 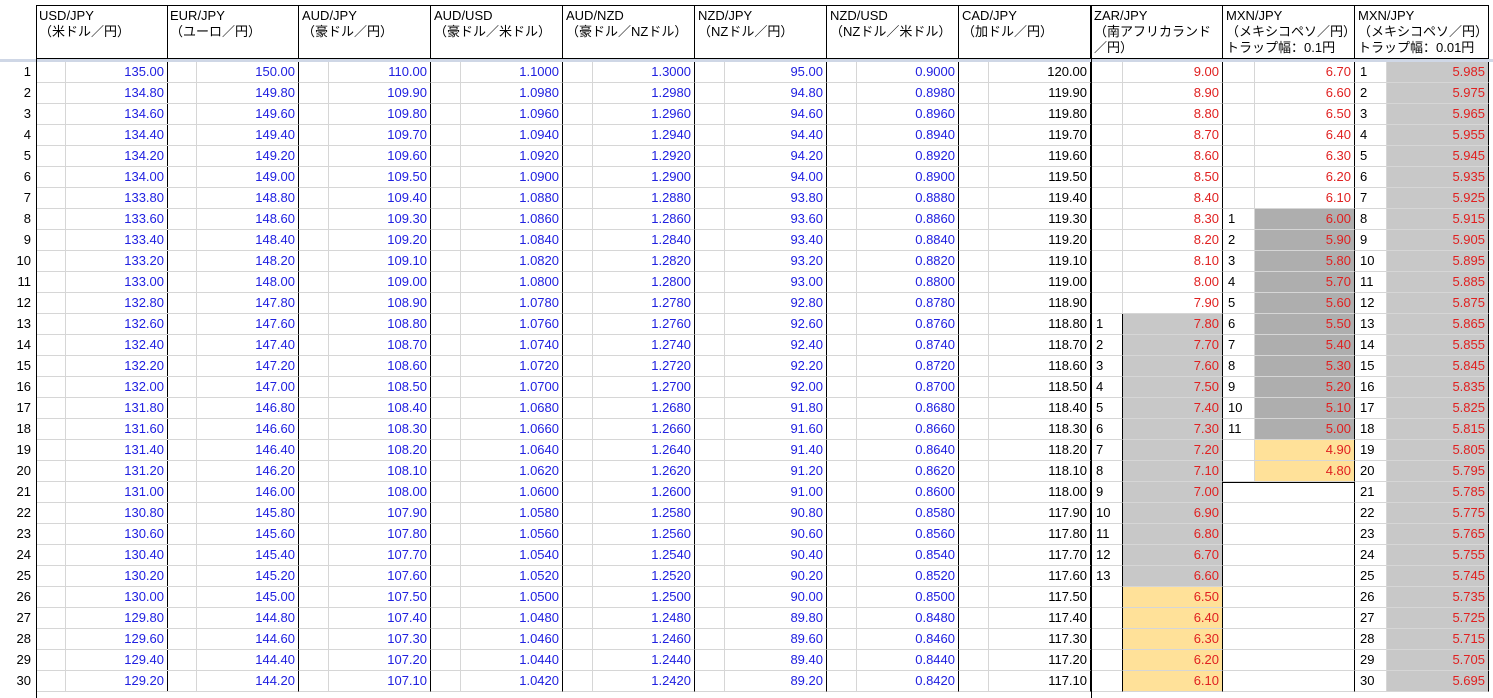 What do you see at coordinates (117, 156) in the screenshot?
I see `rate-cell: 134.20` at bounding box center [117, 156].